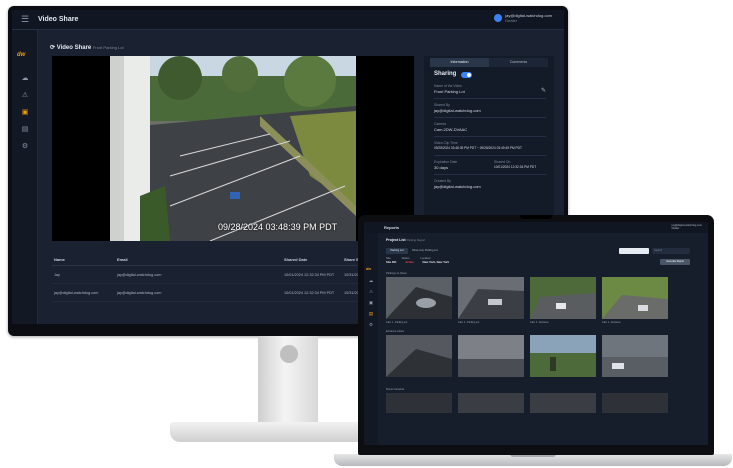  I want to click on field-label: Name of the Video, so click(448, 86).